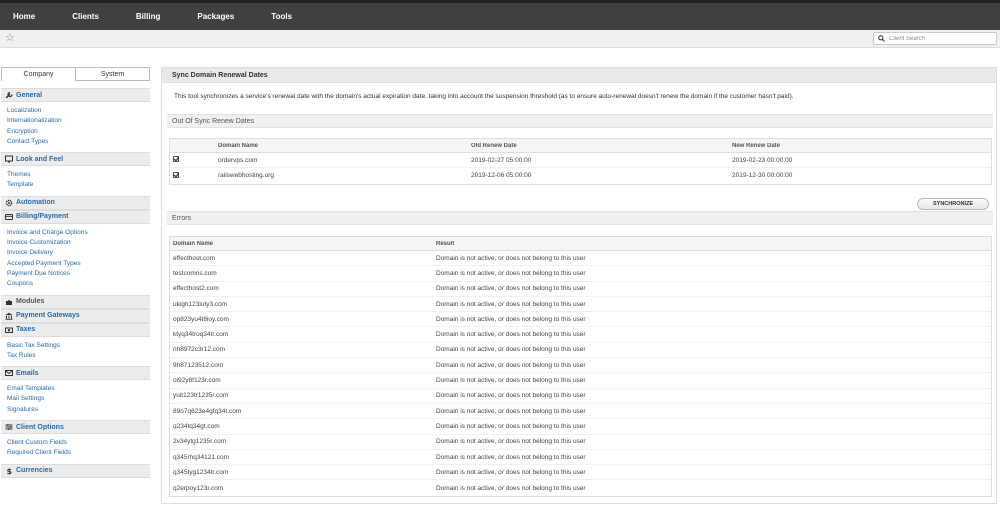 This screenshot has height=507, width=1000. What do you see at coordinates (75, 329) in the screenshot?
I see `sidebar-section-taxes: Taxes` at bounding box center [75, 329].